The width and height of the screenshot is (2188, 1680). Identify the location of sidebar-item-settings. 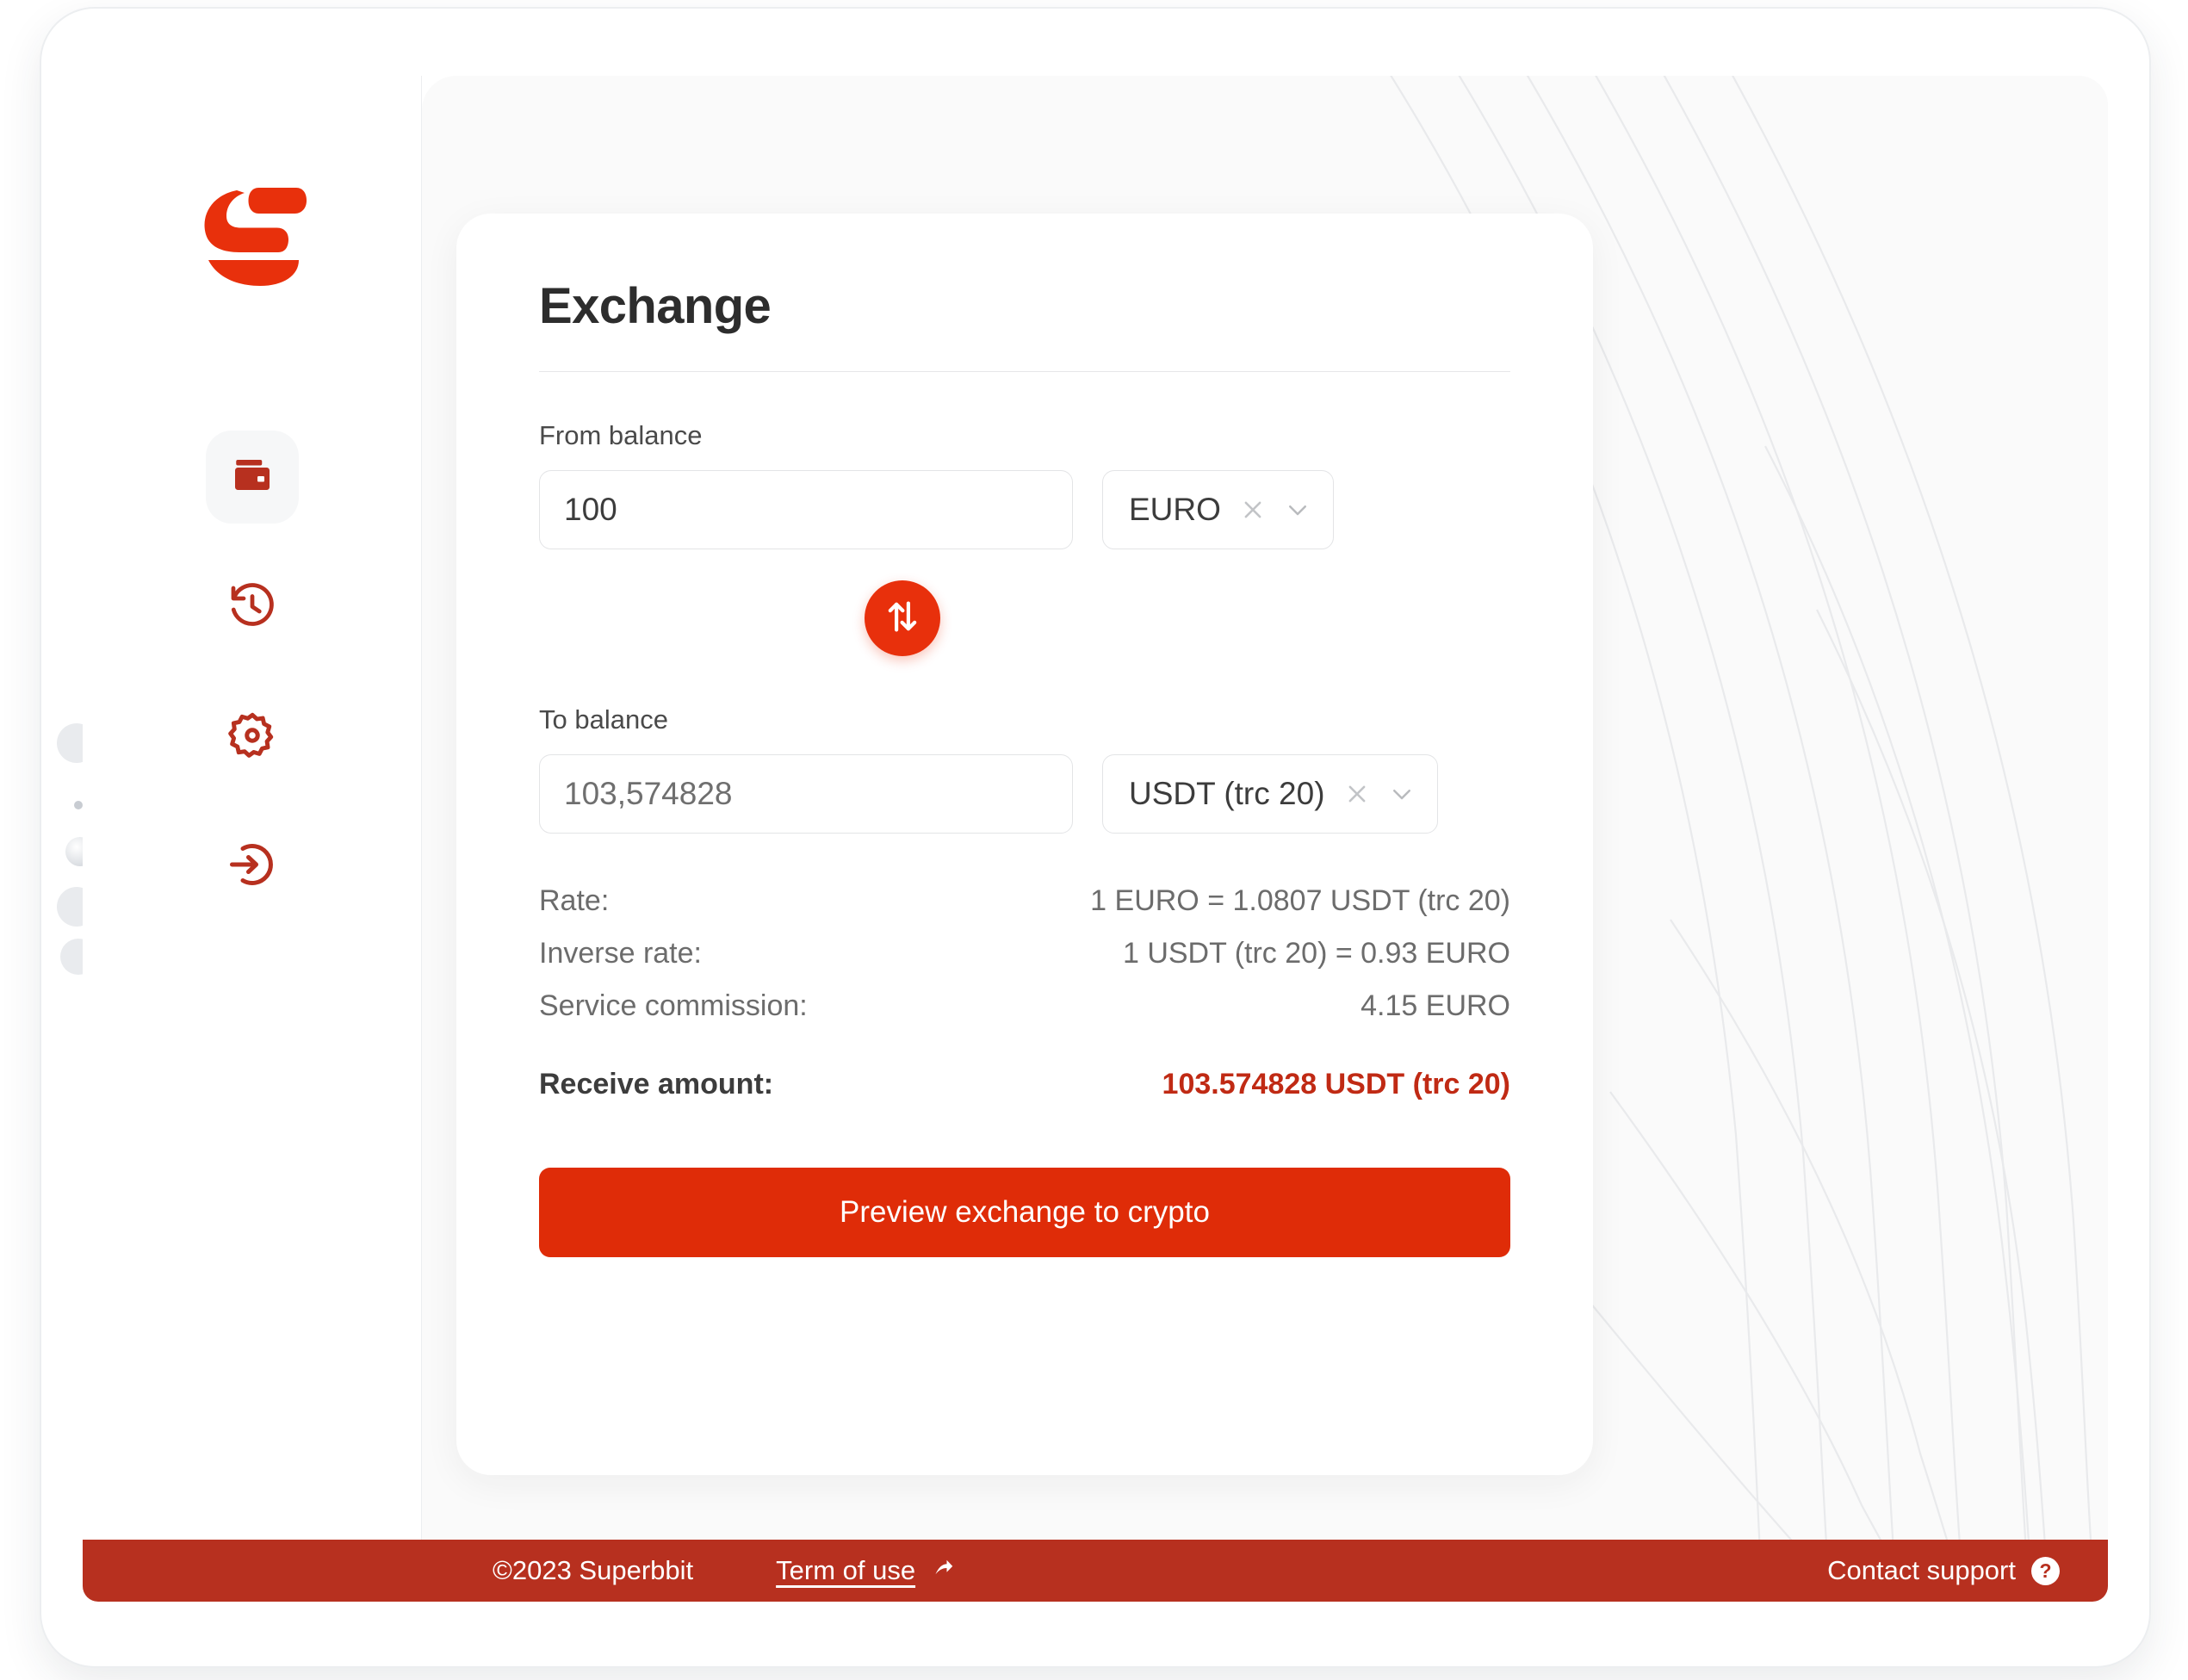
(252, 736).